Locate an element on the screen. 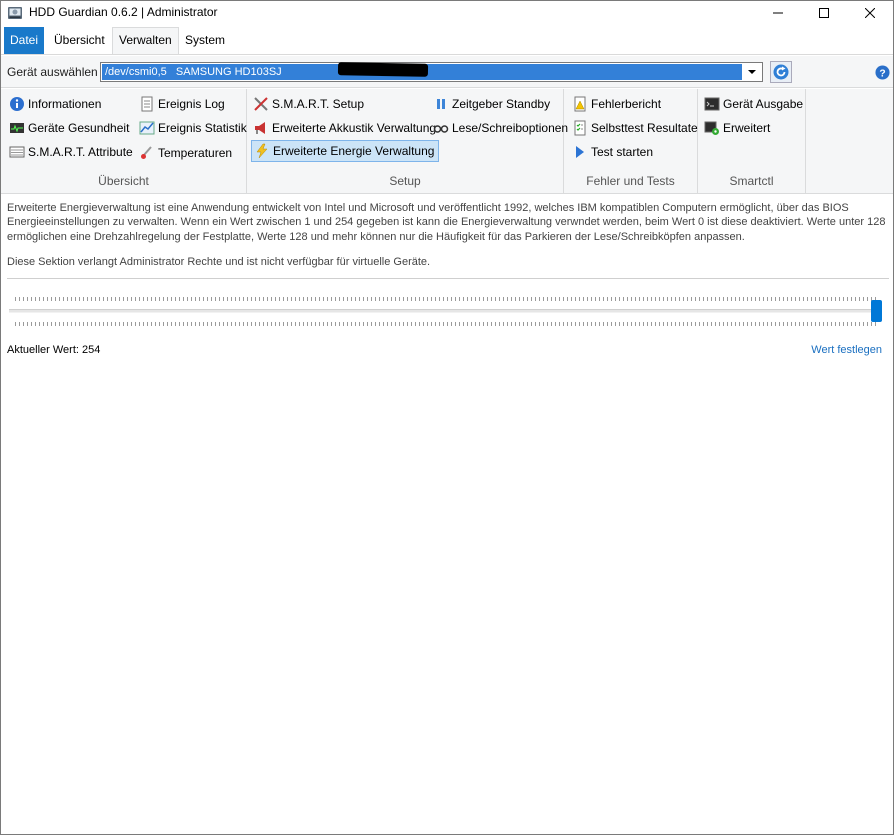 This screenshot has width=894, height=835. ribbon-lese-schreiboptionen-label: Lese/Schreiboptionen is located at coordinates (510, 128).